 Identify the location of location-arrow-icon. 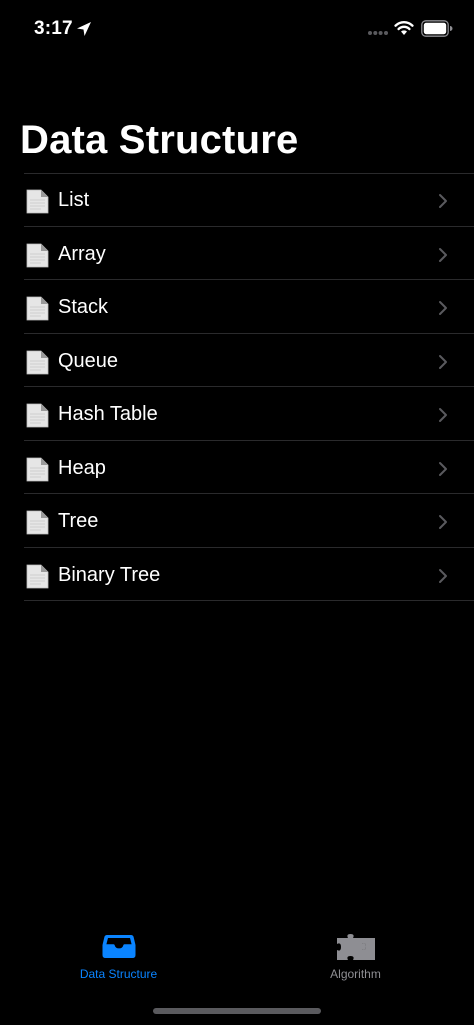
(84, 29).